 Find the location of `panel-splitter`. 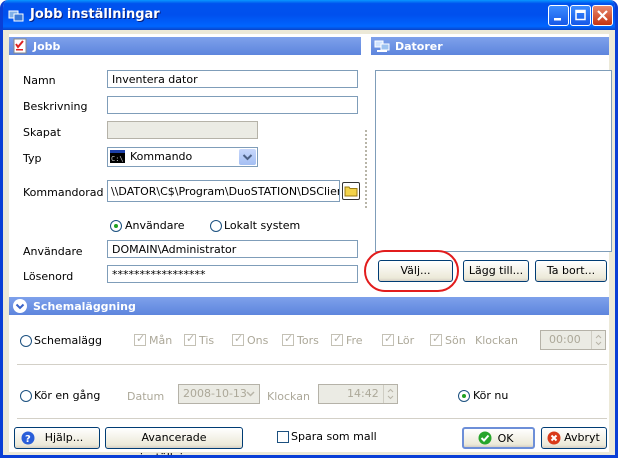

panel-splitter is located at coordinates (367, 169).